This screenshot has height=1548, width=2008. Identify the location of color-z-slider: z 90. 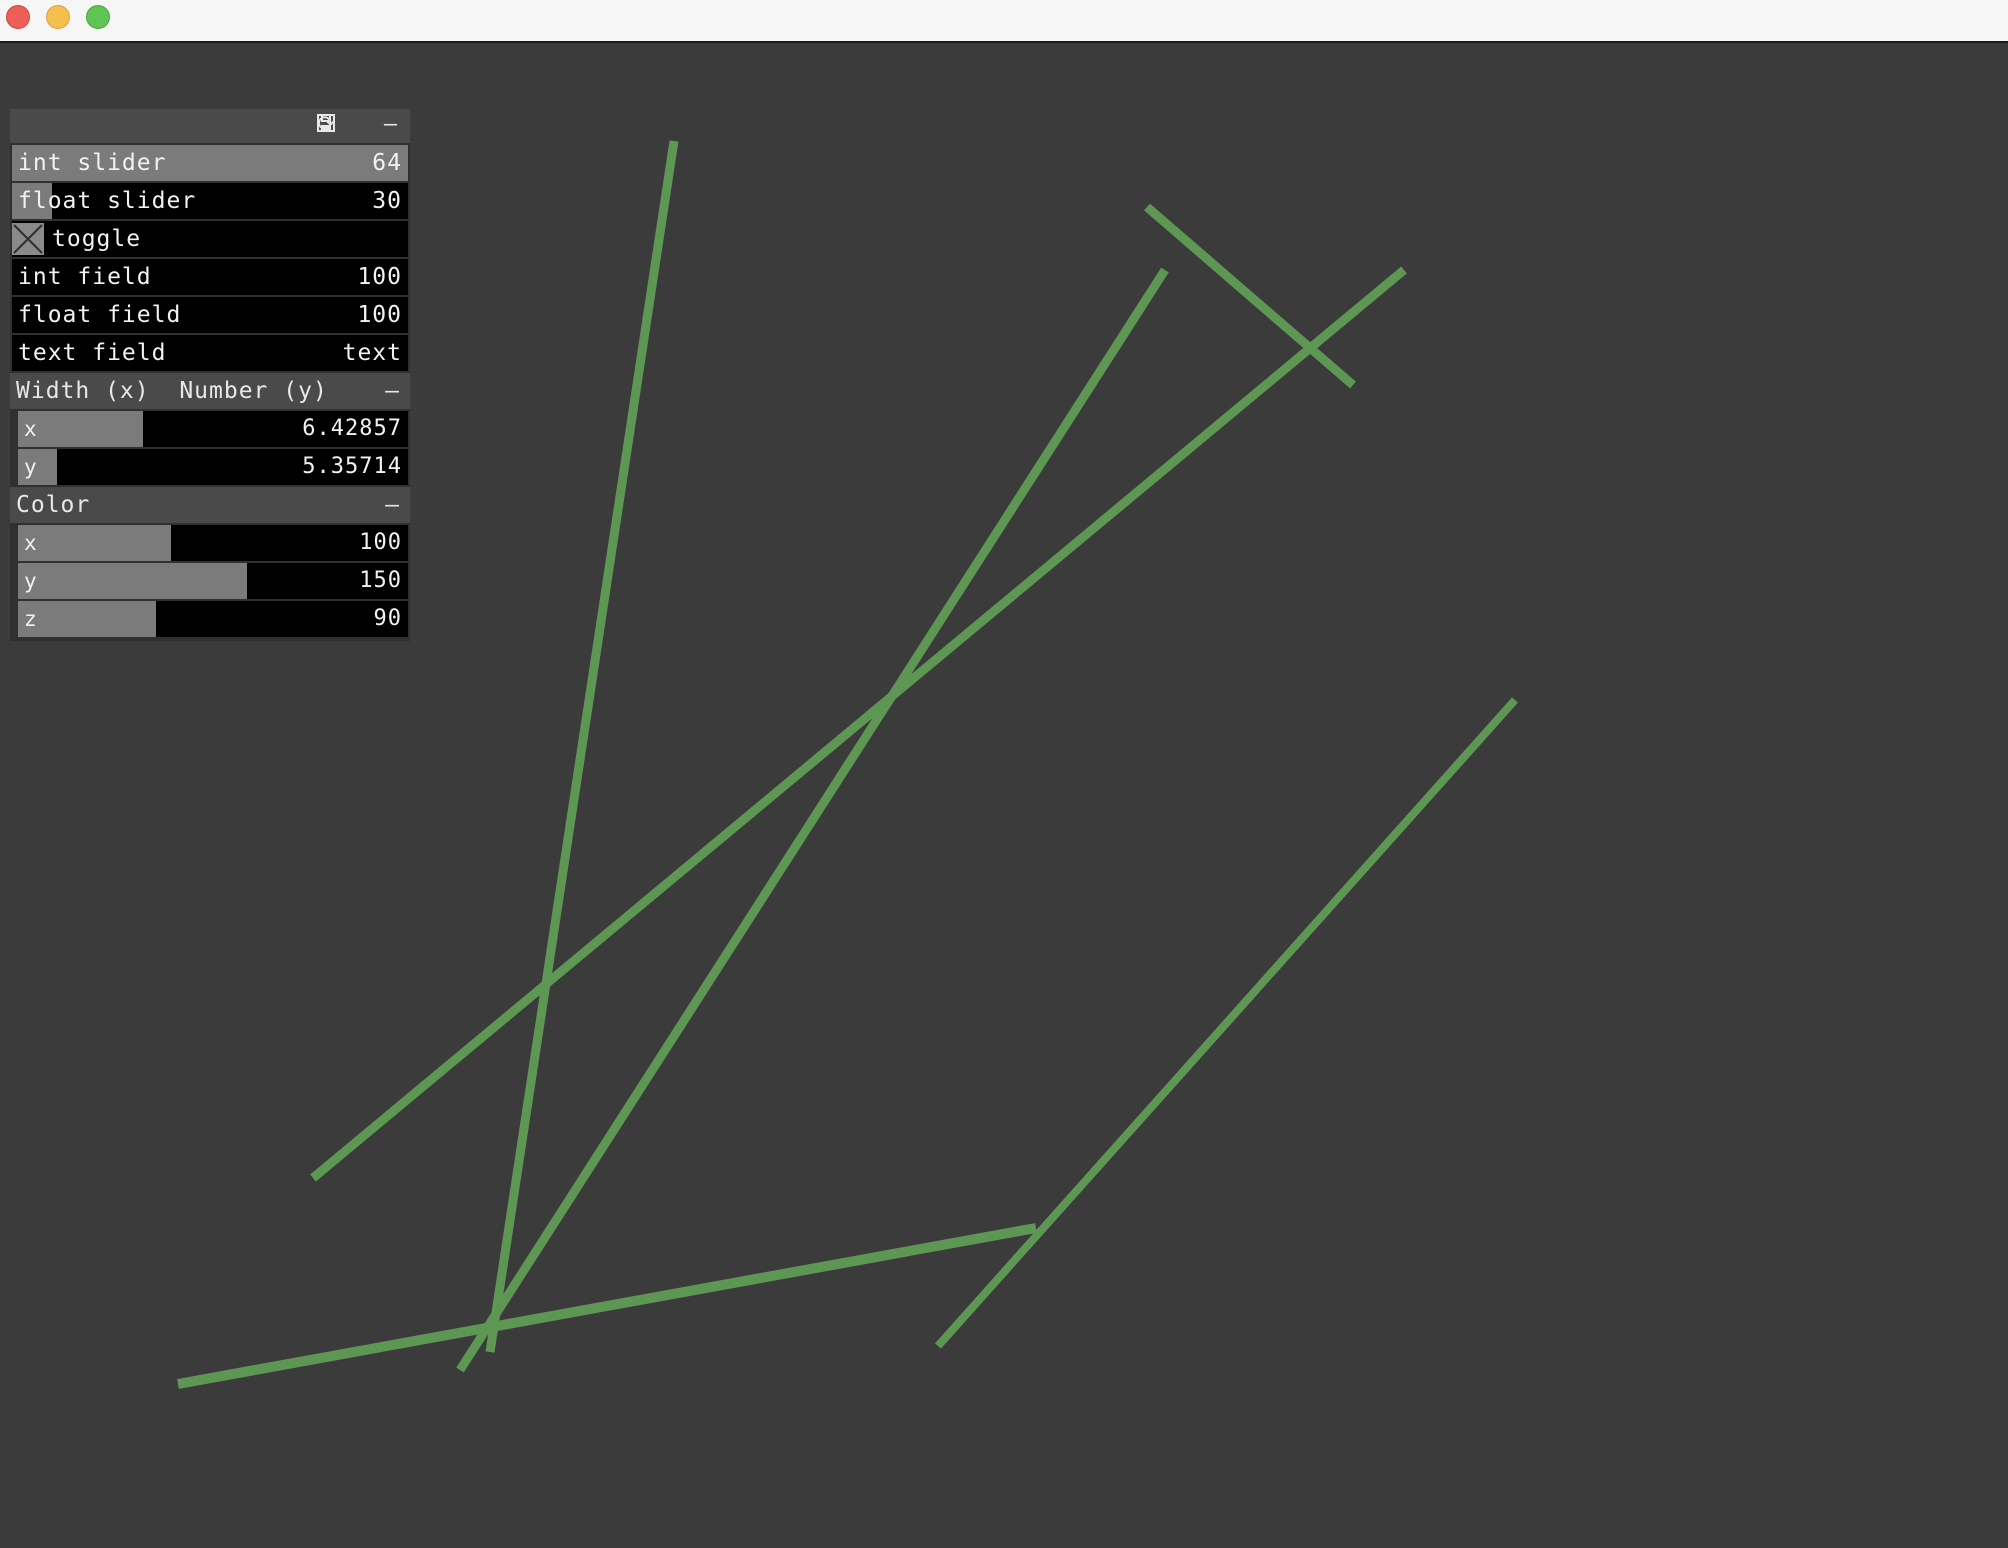
(213, 619).